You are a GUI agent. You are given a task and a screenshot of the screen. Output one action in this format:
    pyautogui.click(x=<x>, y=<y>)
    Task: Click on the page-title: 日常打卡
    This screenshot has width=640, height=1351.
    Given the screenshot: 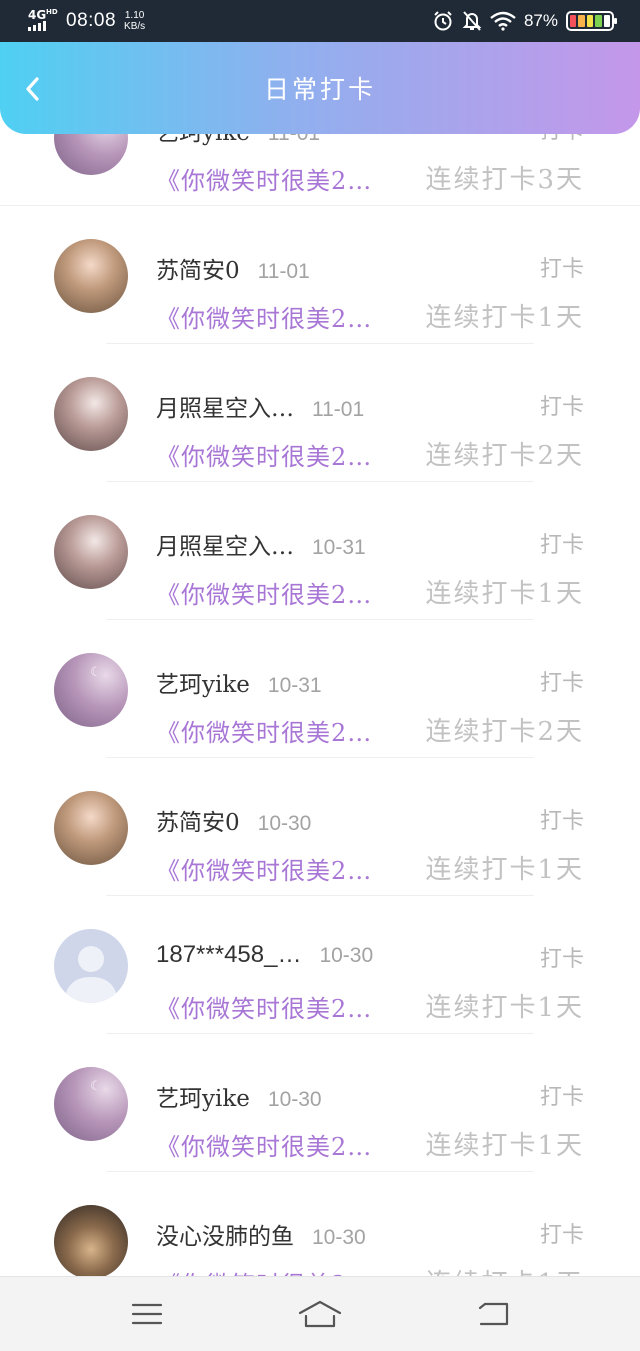 What is the action you would take?
    pyautogui.click(x=319, y=89)
    